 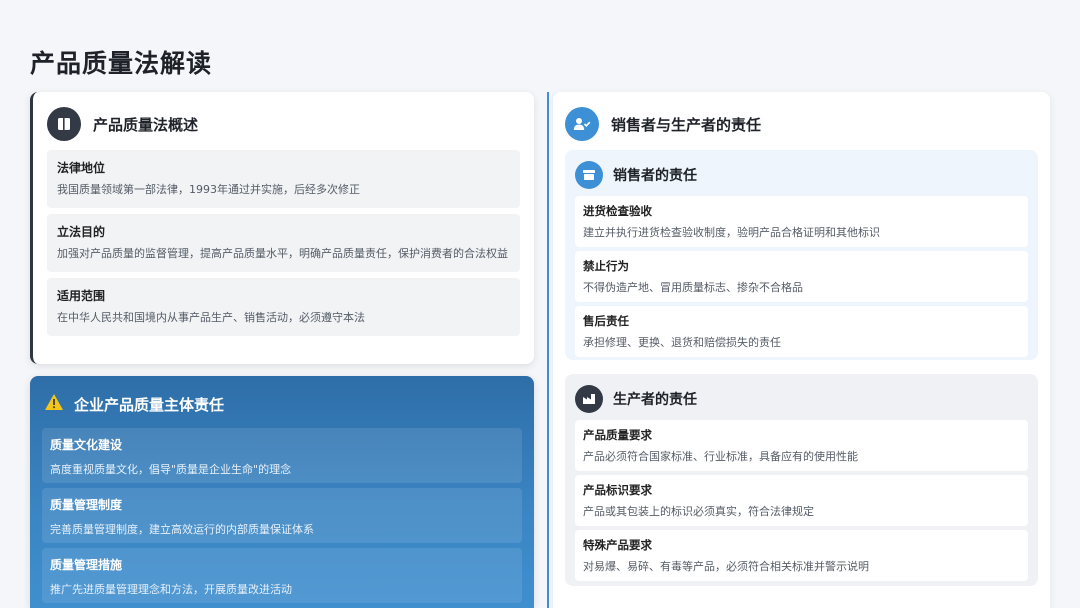 What do you see at coordinates (655, 400) in the screenshot?
I see `producer-title: 生产者的责任` at bounding box center [655, 400].